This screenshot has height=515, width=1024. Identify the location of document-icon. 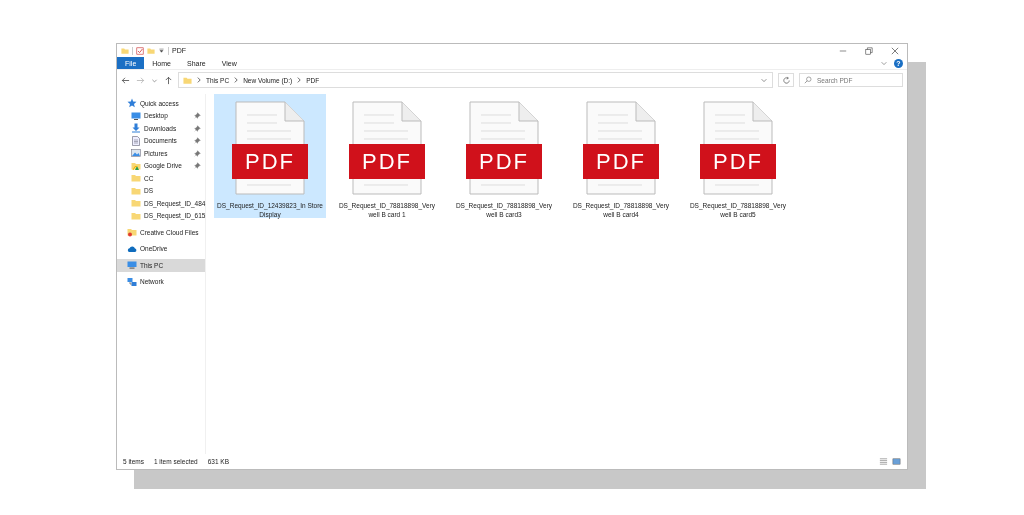
(136, 140).